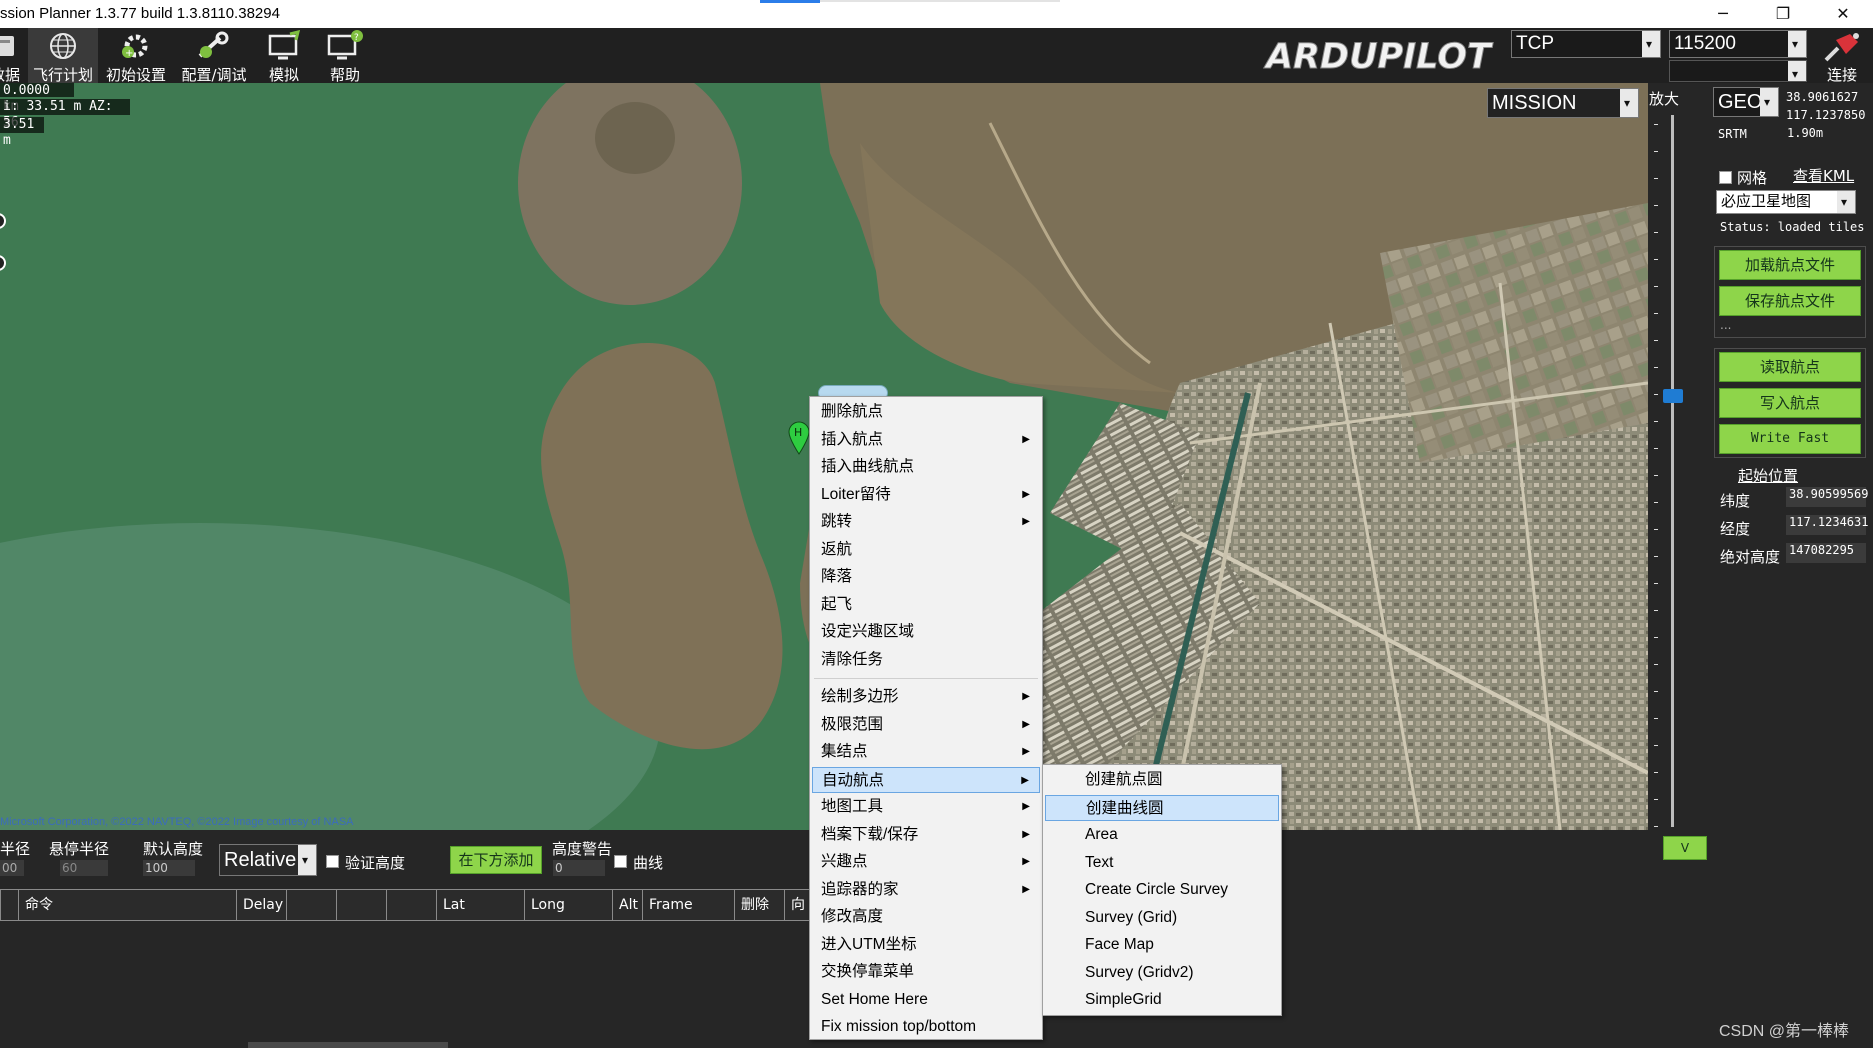 This screenshot has width=1873, height=1048. What do you see at coordinates (579, 868) in the screenshot?
I see `alt-warning-input: 0` at bounding box center [579, 868].